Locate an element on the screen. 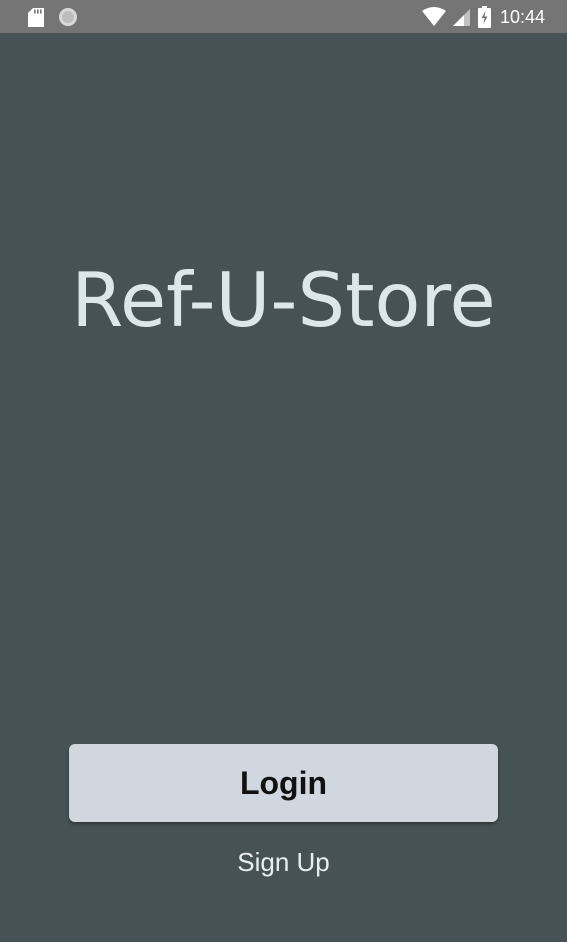 This screenshot has height=942, width=567. battery-charging-icon is located at coordinates (484, 17).